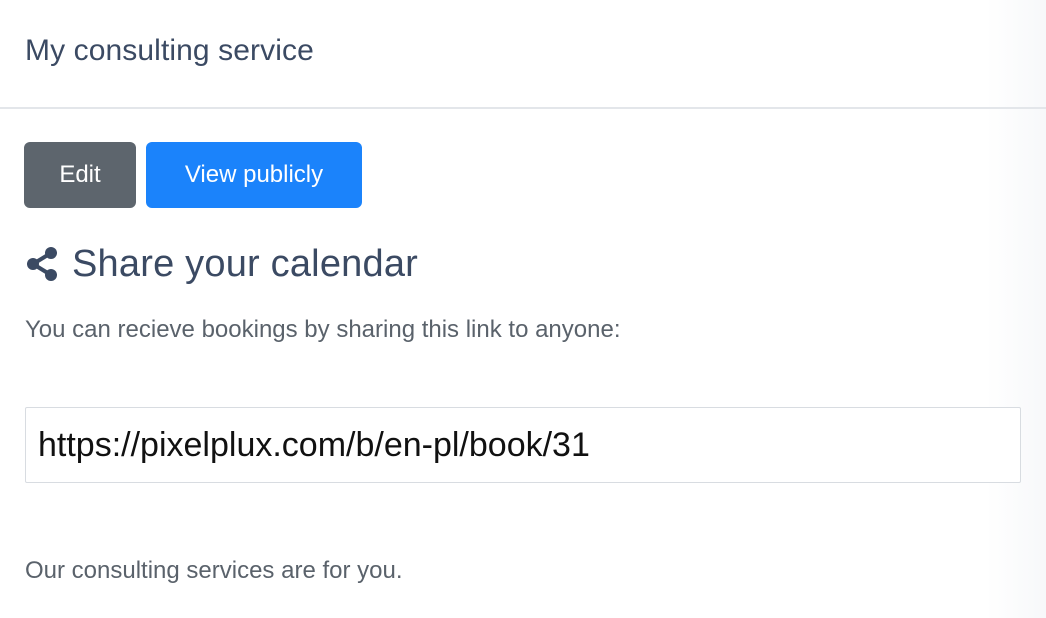 Image resolution: width=1046 pixels, height=618 pixels. What do you see at coordinates (523, 445) in the screenshot?
I see `booking-link-field` at bounding box center [523, 445].